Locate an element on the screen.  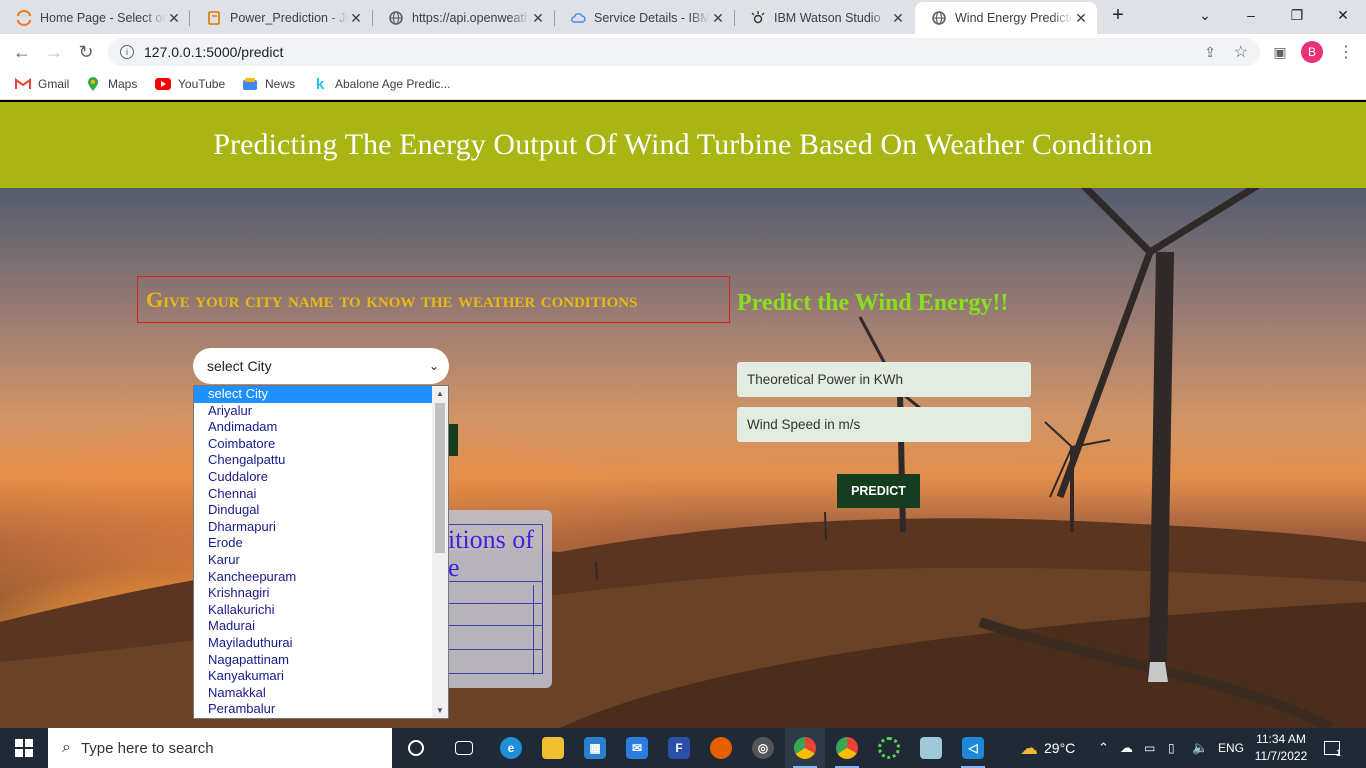
info-icon: i is located at coordinates (127, 52).